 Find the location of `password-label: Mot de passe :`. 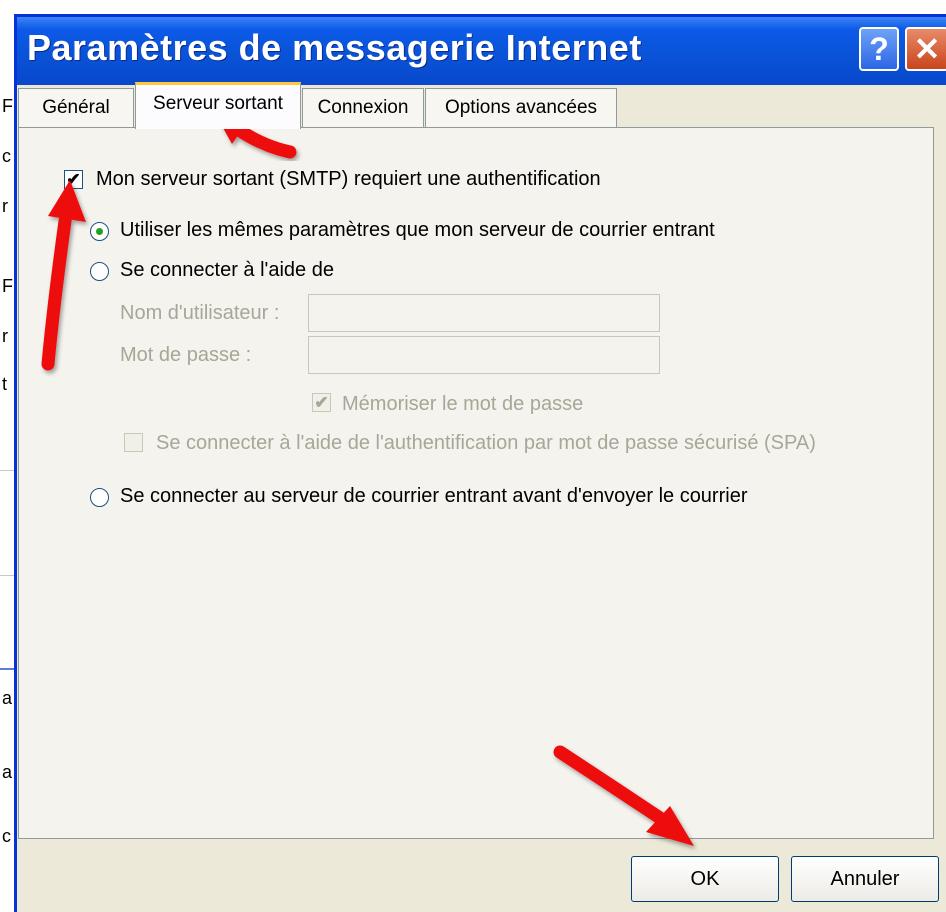

password-label: Mot de passe : is located at coordinates (186, 355).